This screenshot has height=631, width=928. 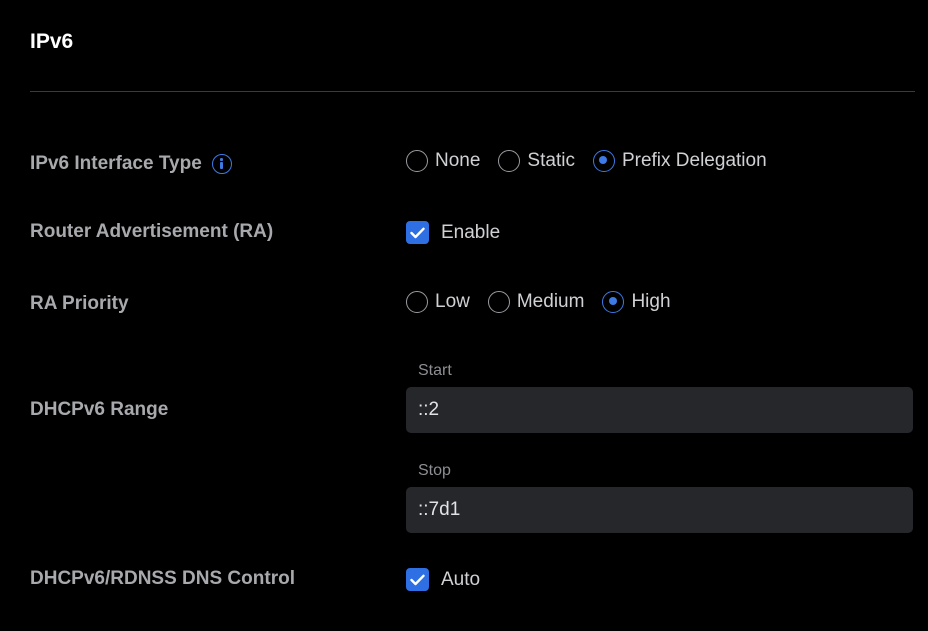 I want to click on radio-option-high: High, so click(x=636, y=302).